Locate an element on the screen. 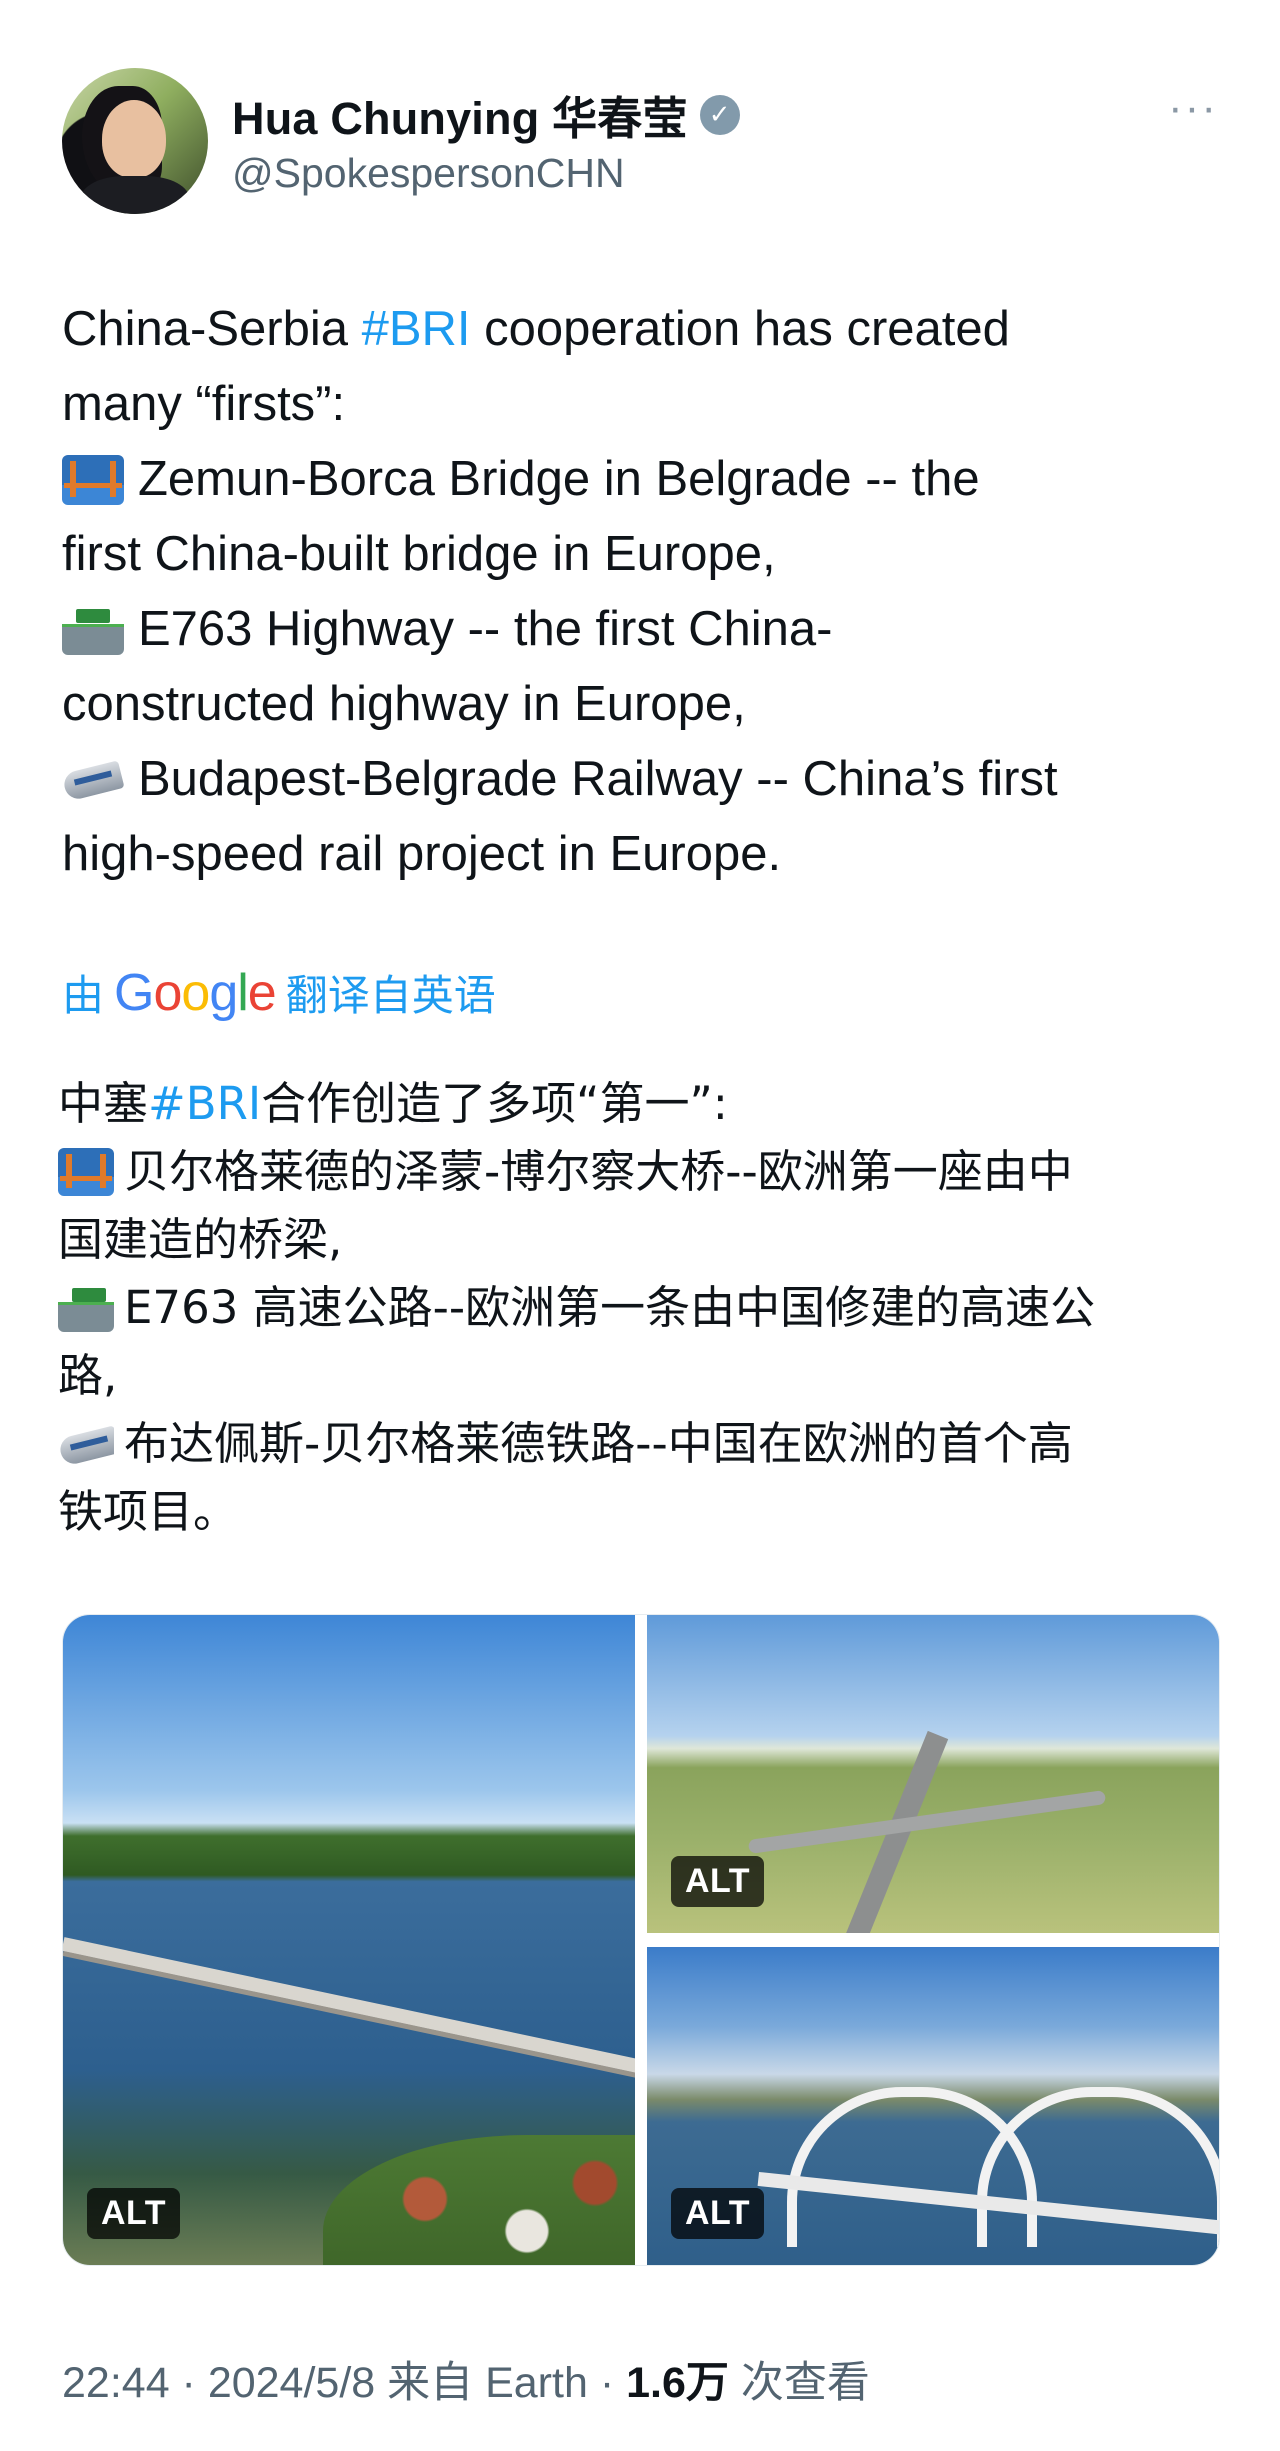 The image size is (1280, 2451). tweet-header: Hua Chunying 华春莹 ✓ @SpokespersonCHN ··· is located at coordinates (640, 142).